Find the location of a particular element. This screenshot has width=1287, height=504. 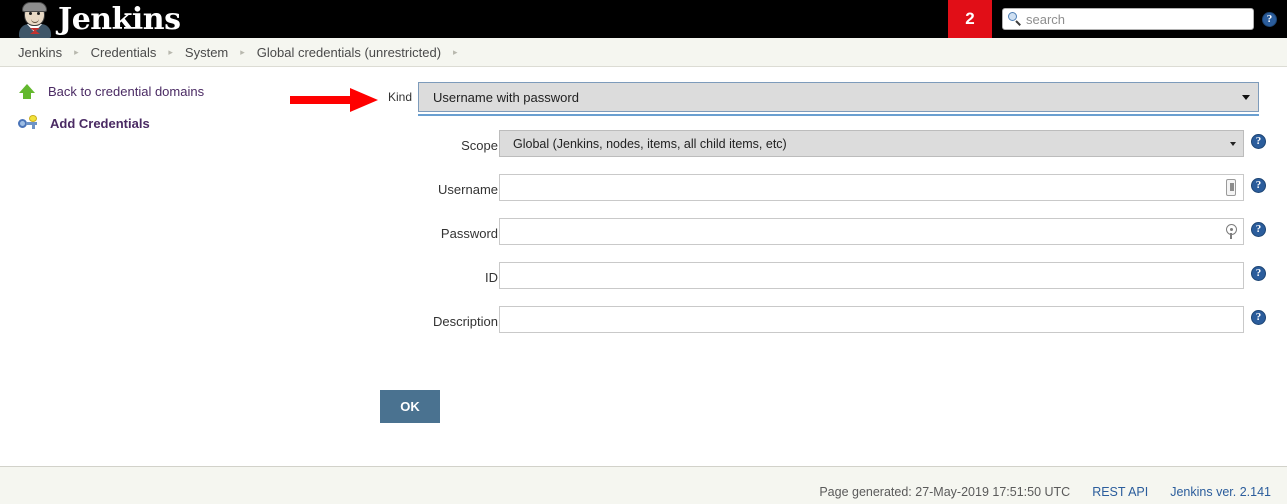

scope-help-icon: ? is located at coordinates (1258, 141).